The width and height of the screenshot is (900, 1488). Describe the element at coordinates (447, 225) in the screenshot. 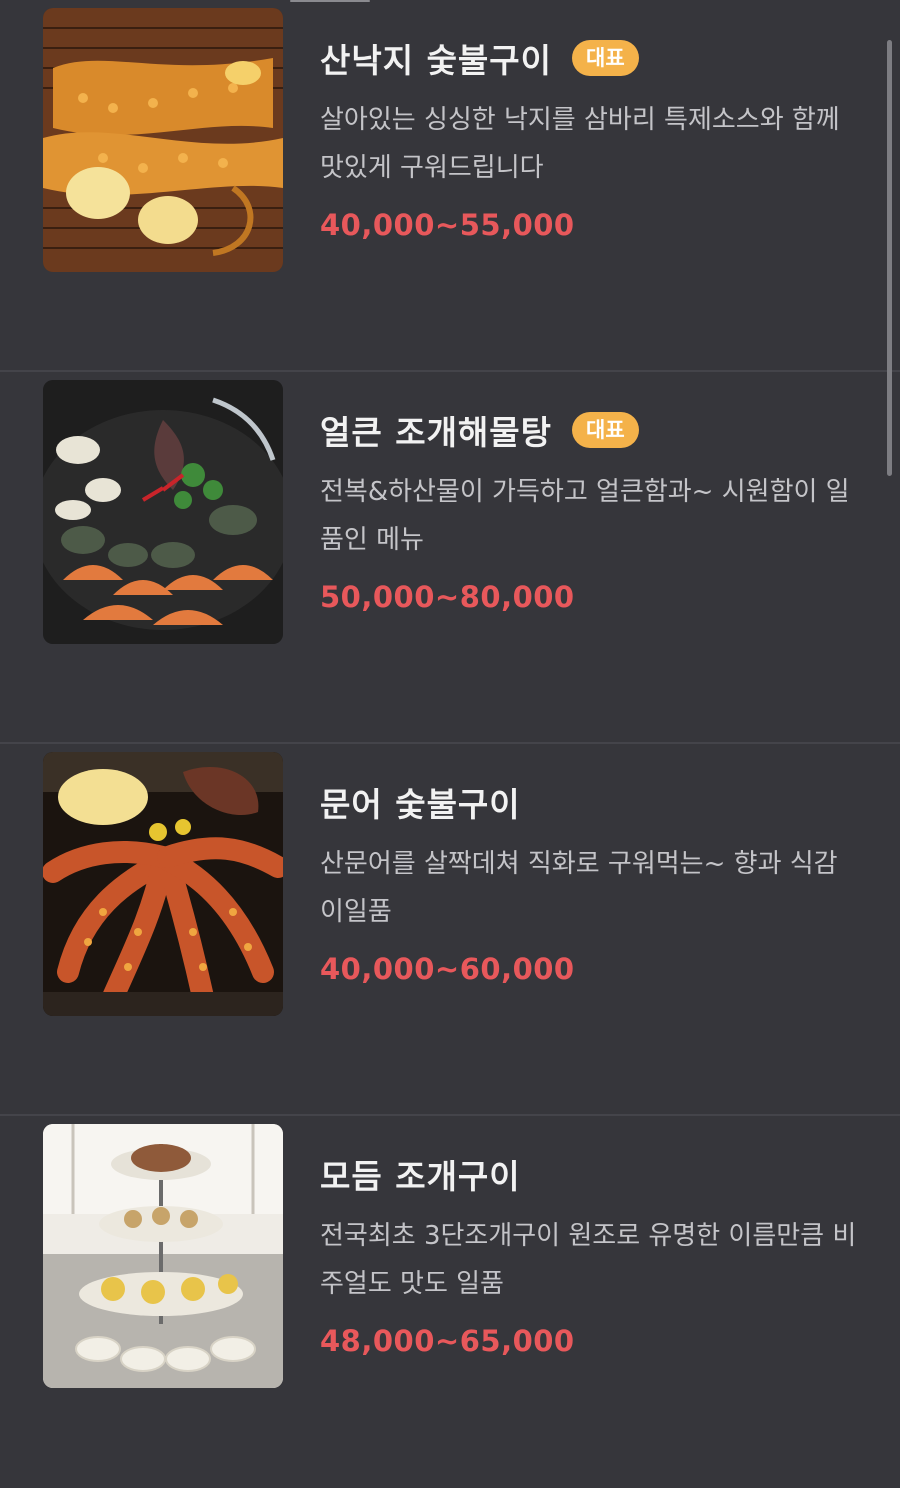

I see `menu-item-price: 40,000~55,000` at that location.